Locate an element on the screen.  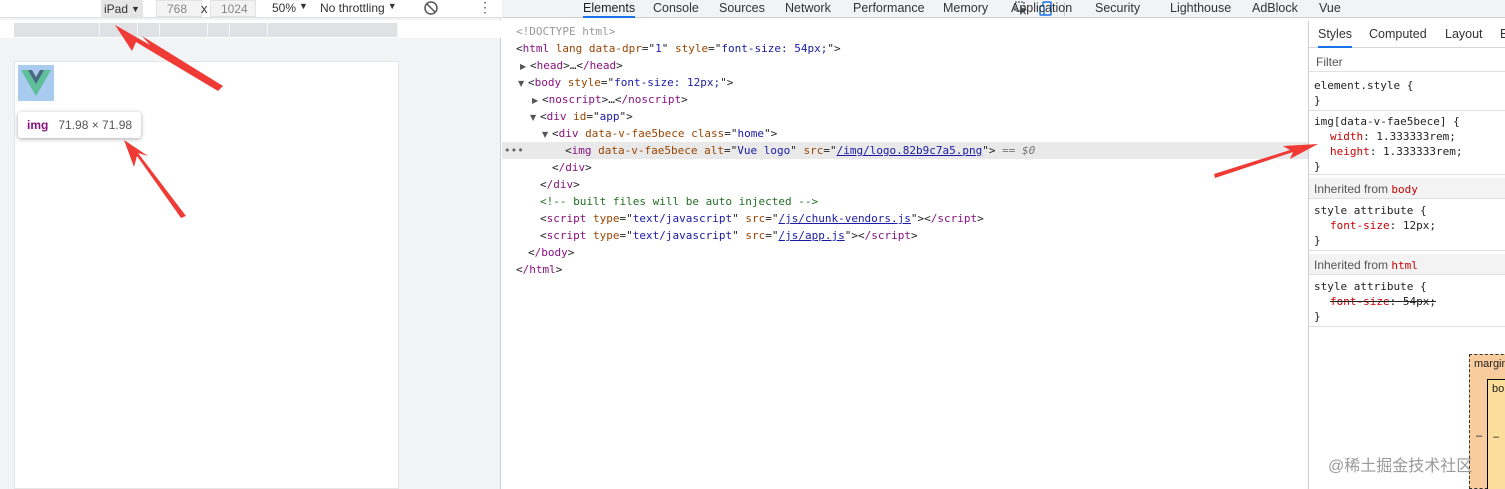
dom-node-body: ▼ <body style="font-size: 12px;"> is located at coordinates (905, 82).